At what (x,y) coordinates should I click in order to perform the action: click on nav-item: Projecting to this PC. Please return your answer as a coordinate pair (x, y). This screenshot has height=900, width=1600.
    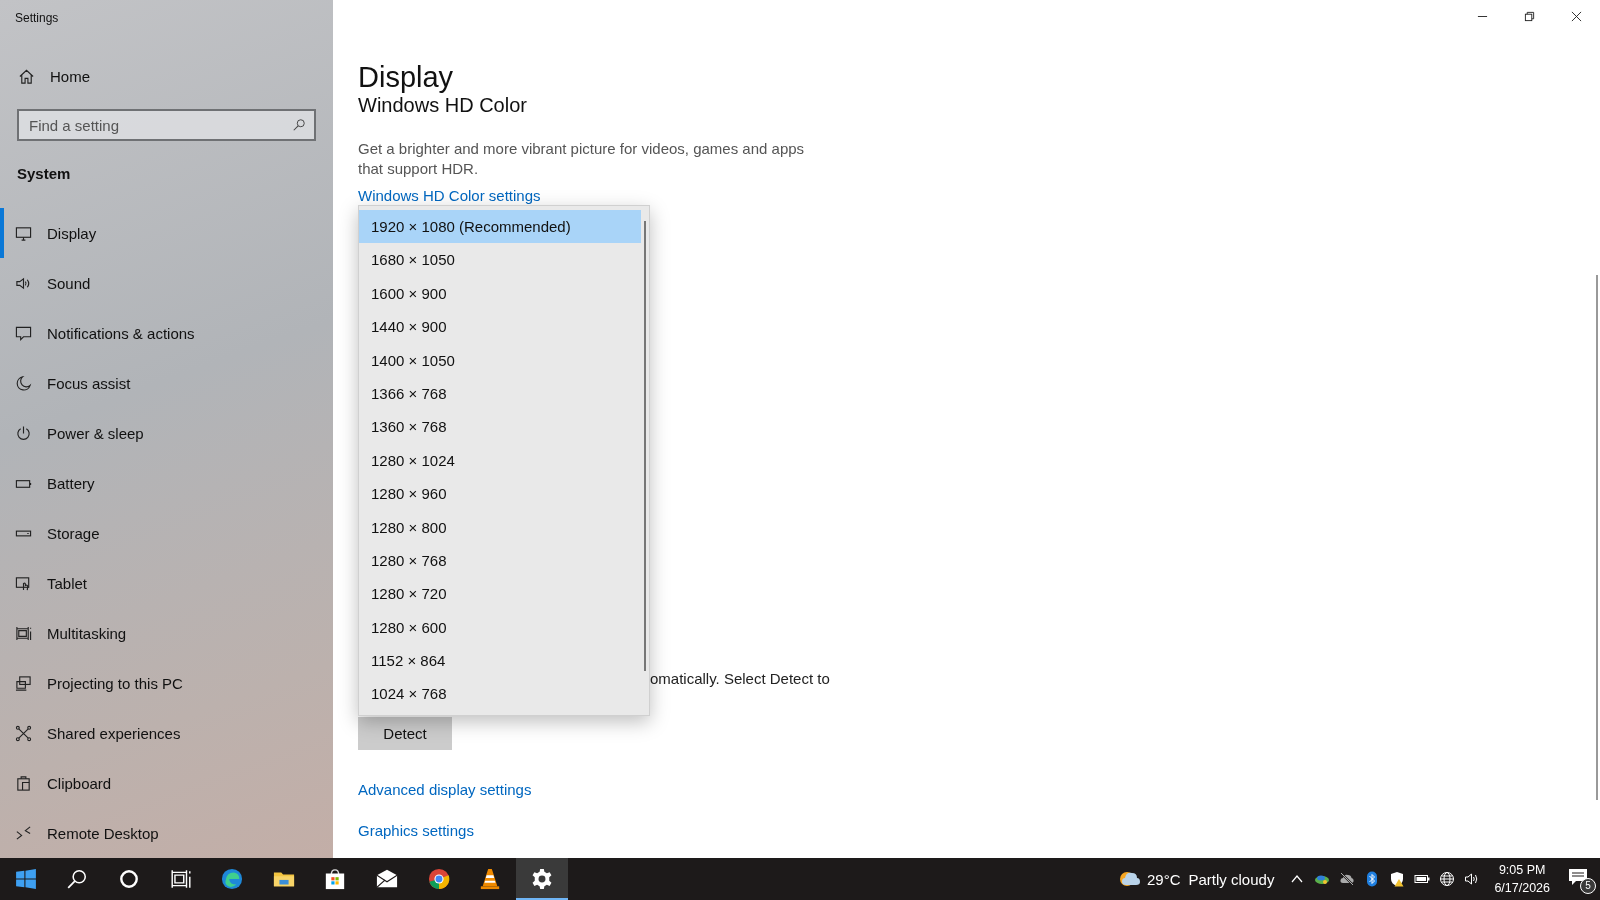
    Looking at the image, I should click on (166, 683).